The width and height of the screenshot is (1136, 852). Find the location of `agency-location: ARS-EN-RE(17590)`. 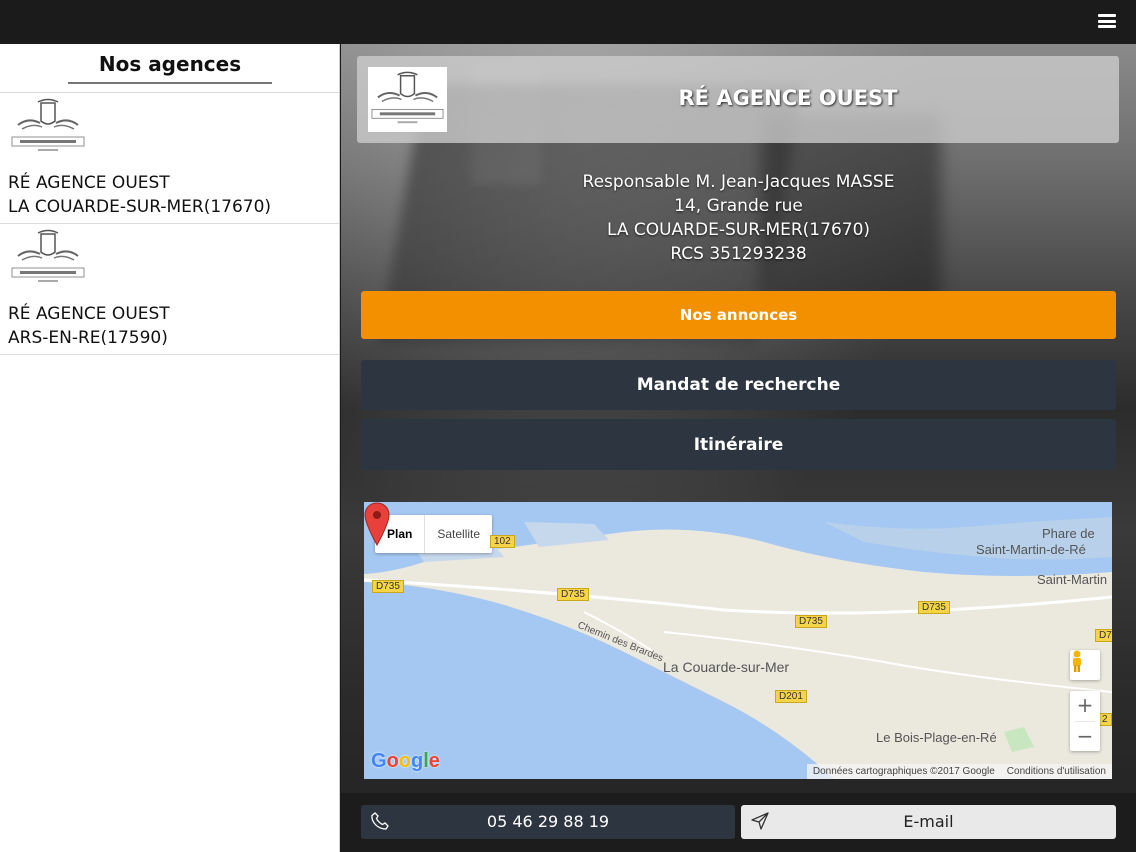

agency-location: ARS-EN-RE(17590) is located at coordinates (88, 338).